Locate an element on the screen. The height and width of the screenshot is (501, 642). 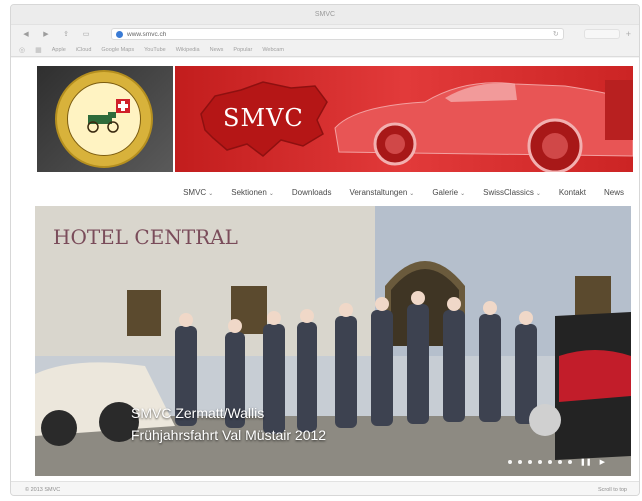
club-logo is located at coordinates (105, 119).